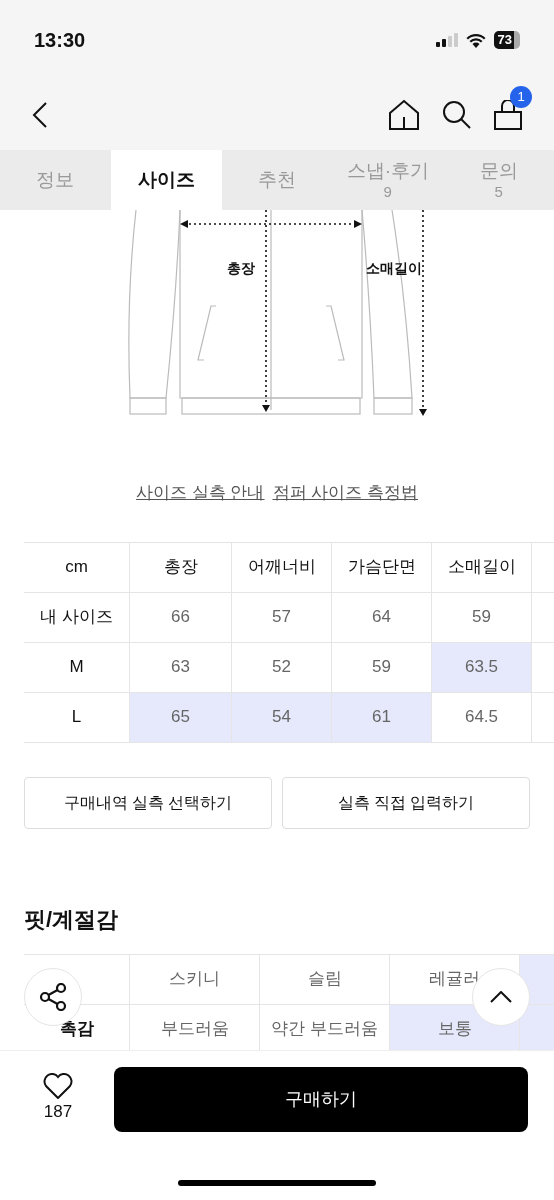  I want to click on table-cell: 63.5, so click(482, 667).